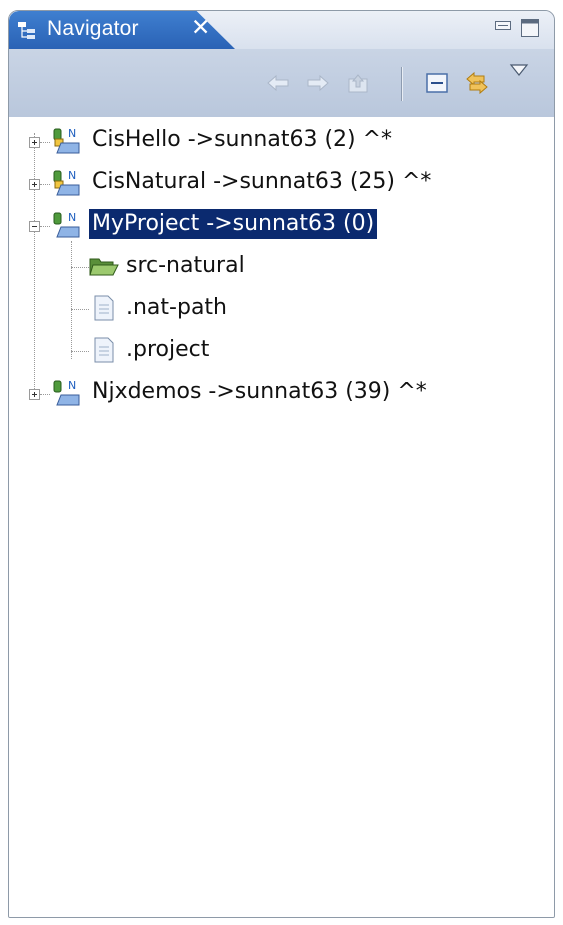  I want to click on view-menu-icon, so click(519, 70).